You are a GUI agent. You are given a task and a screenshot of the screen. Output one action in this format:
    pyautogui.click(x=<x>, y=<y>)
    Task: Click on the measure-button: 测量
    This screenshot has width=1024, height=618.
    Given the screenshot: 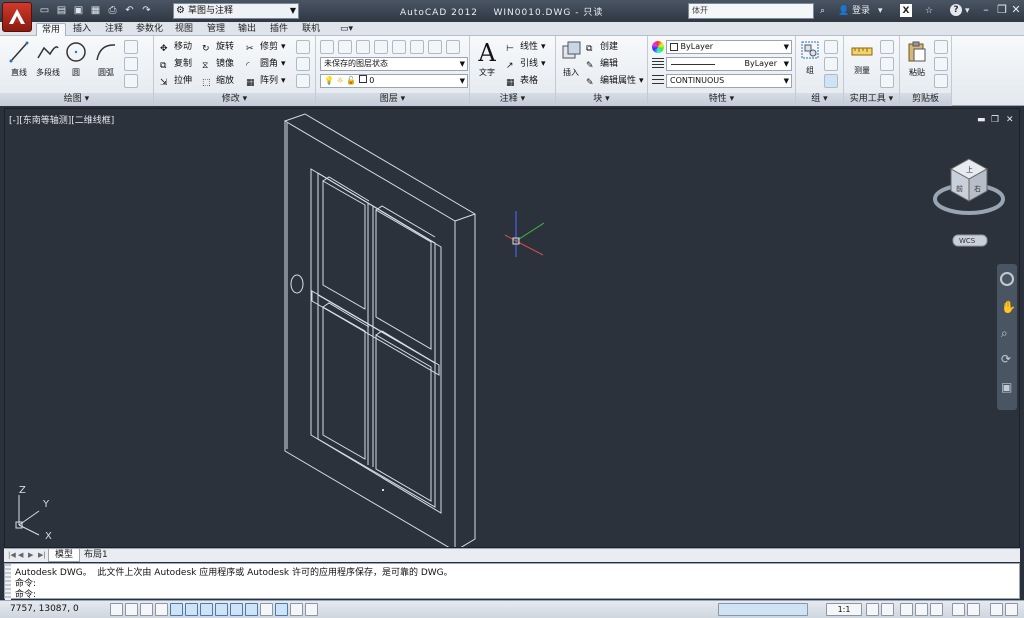 What is the action you would take?
    pyautogui.click(x=862, y=58)
    